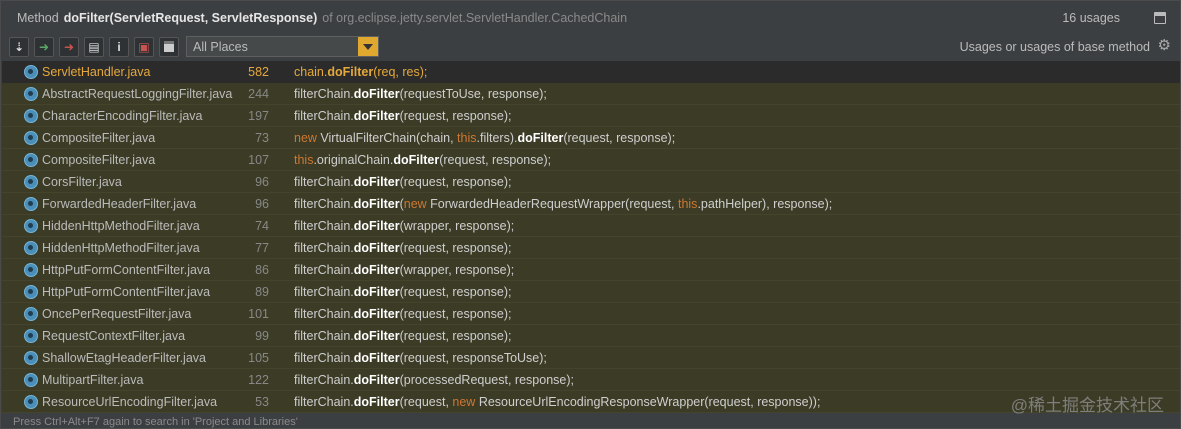 The height and width of the screenshot is (429, 1181). I want to click on merge-usages-button: ⇣, so click(19, 46).